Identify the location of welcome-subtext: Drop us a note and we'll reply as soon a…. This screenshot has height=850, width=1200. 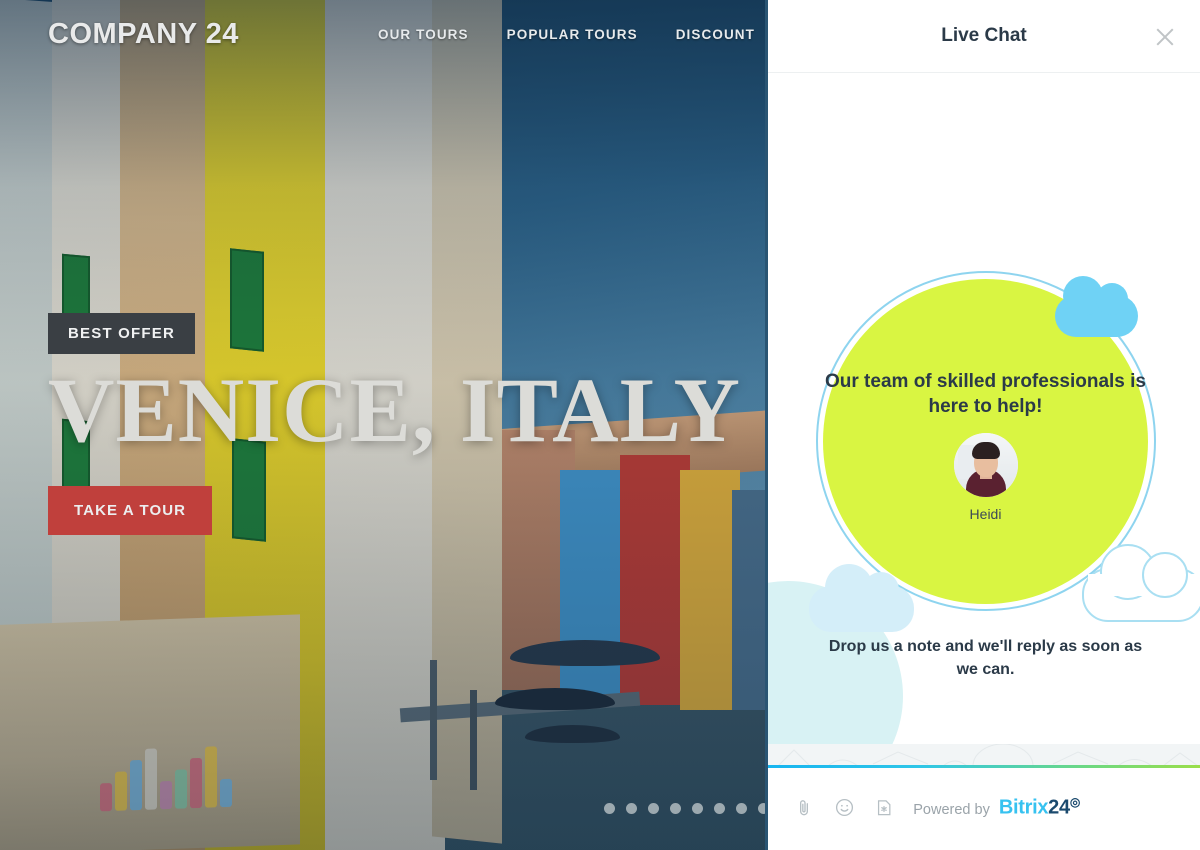
(985, 658).